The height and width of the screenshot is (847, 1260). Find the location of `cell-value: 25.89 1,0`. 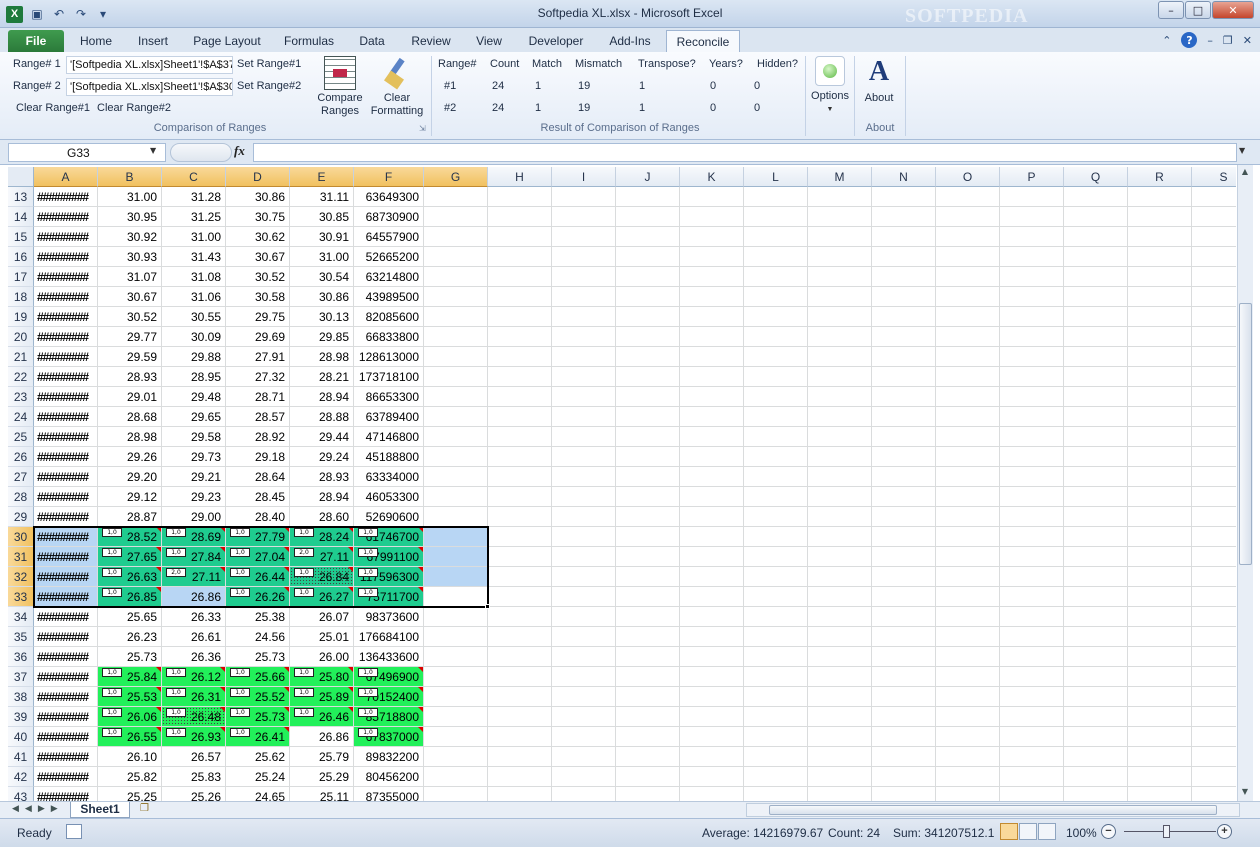

cell-value: 25.89 1,0 is located at coordinates (322, 697).